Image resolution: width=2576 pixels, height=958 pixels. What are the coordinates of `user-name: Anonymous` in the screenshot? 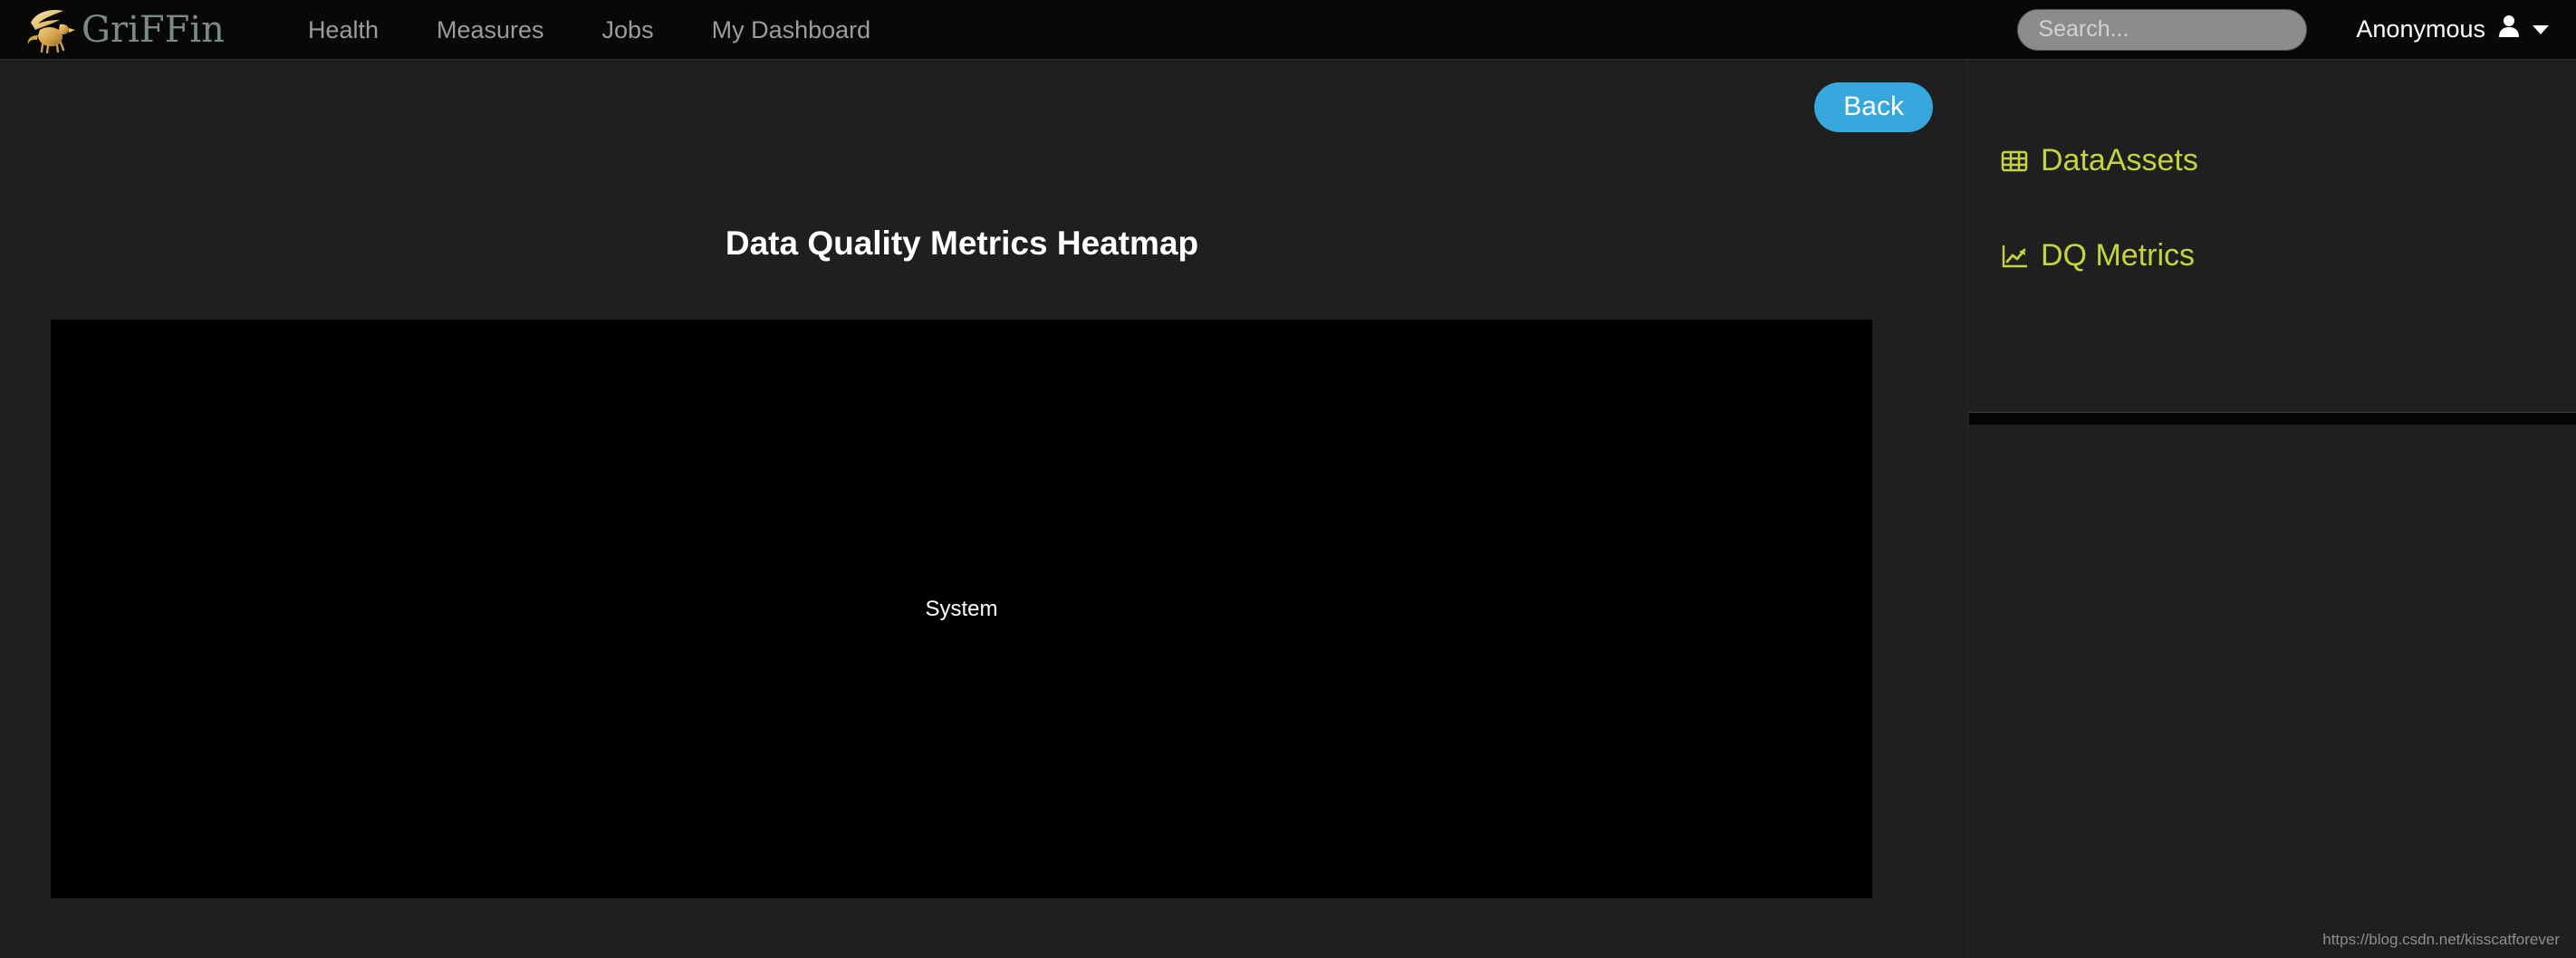 It's located at (2420, 29).